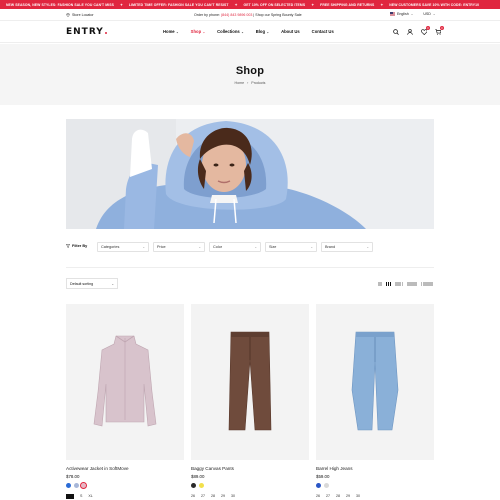  Describe the element at coordinates (236, 15) in the screenshot. I see `phone-number: (844) 843 9896 003` at that location.